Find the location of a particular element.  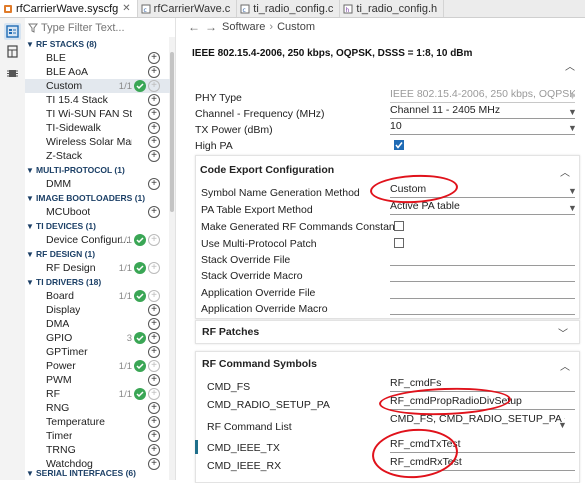

txpower-select: 10 is located at coordinates (482, 127).